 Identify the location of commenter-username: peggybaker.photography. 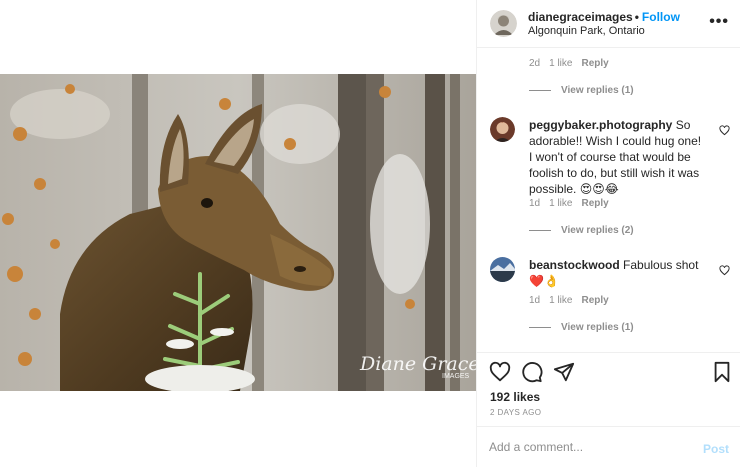
(600, 125).